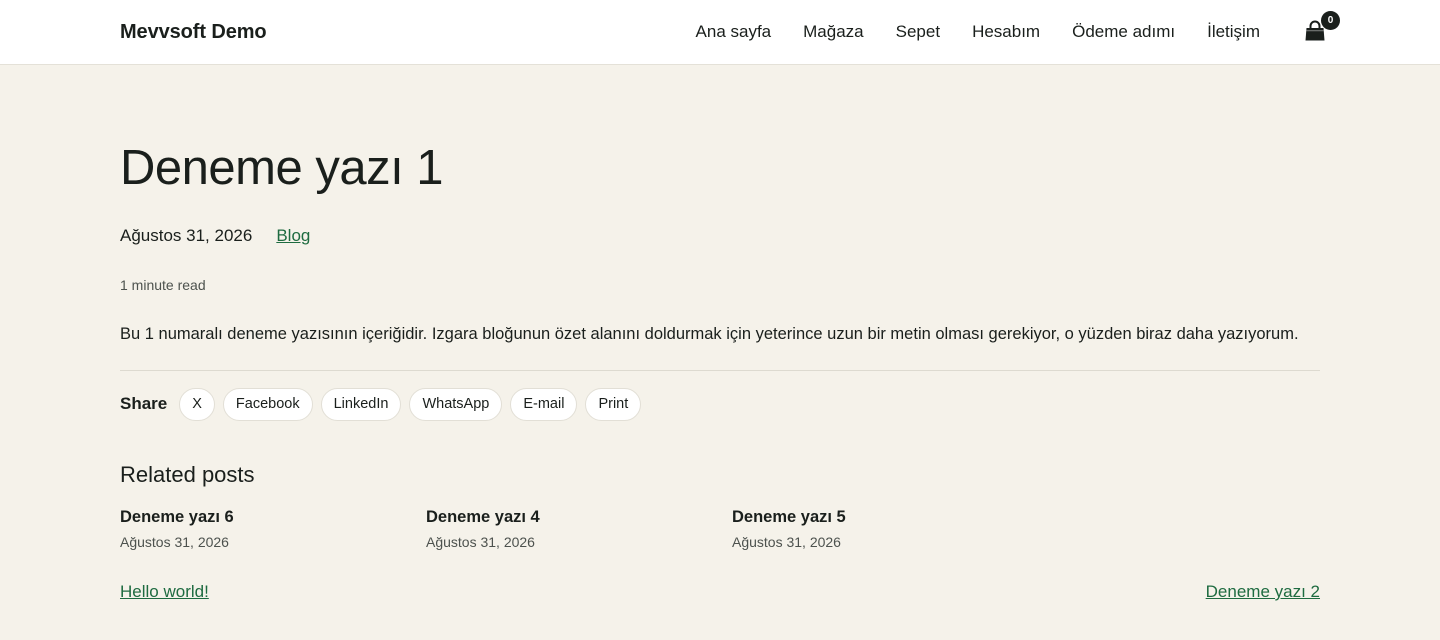  I want to click on nav-item-hesabim: Hesabım, so click(1006, 32).